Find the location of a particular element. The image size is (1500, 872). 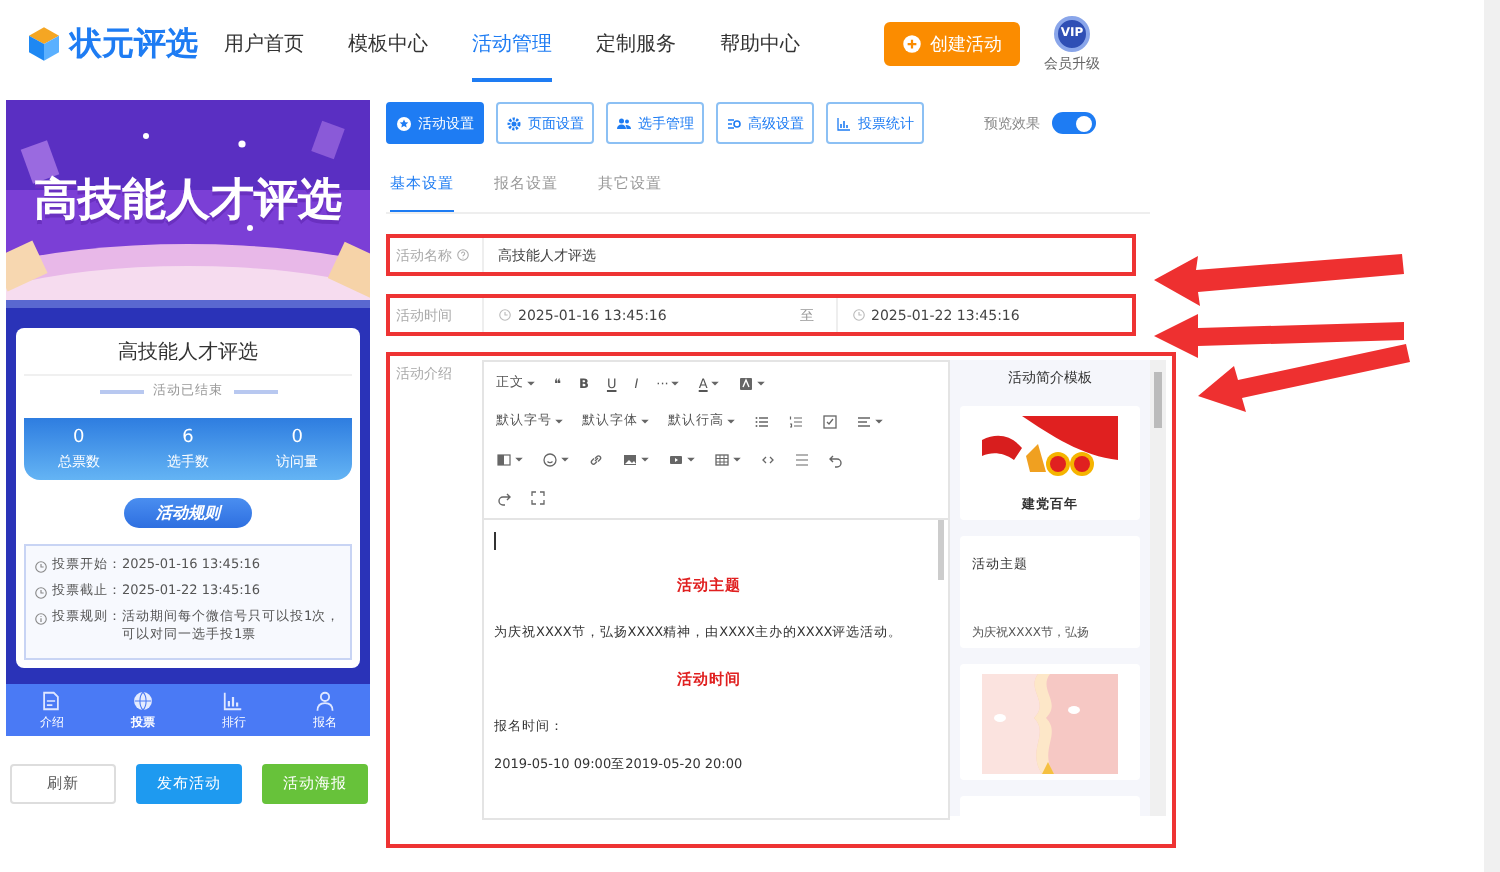

undo-icon is located at coordinates (836, 459).